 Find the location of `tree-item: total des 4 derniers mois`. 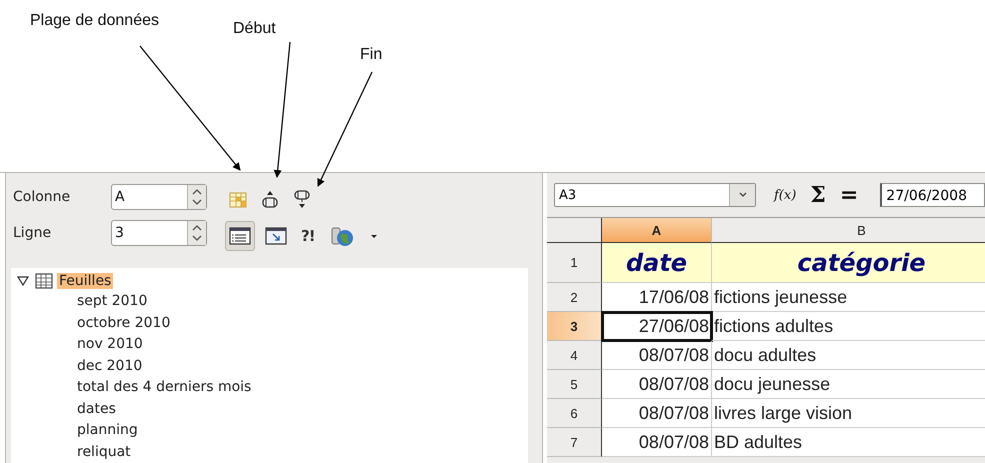

tree-item: total des 4 derniers mois is located at coordinates (164, 387).